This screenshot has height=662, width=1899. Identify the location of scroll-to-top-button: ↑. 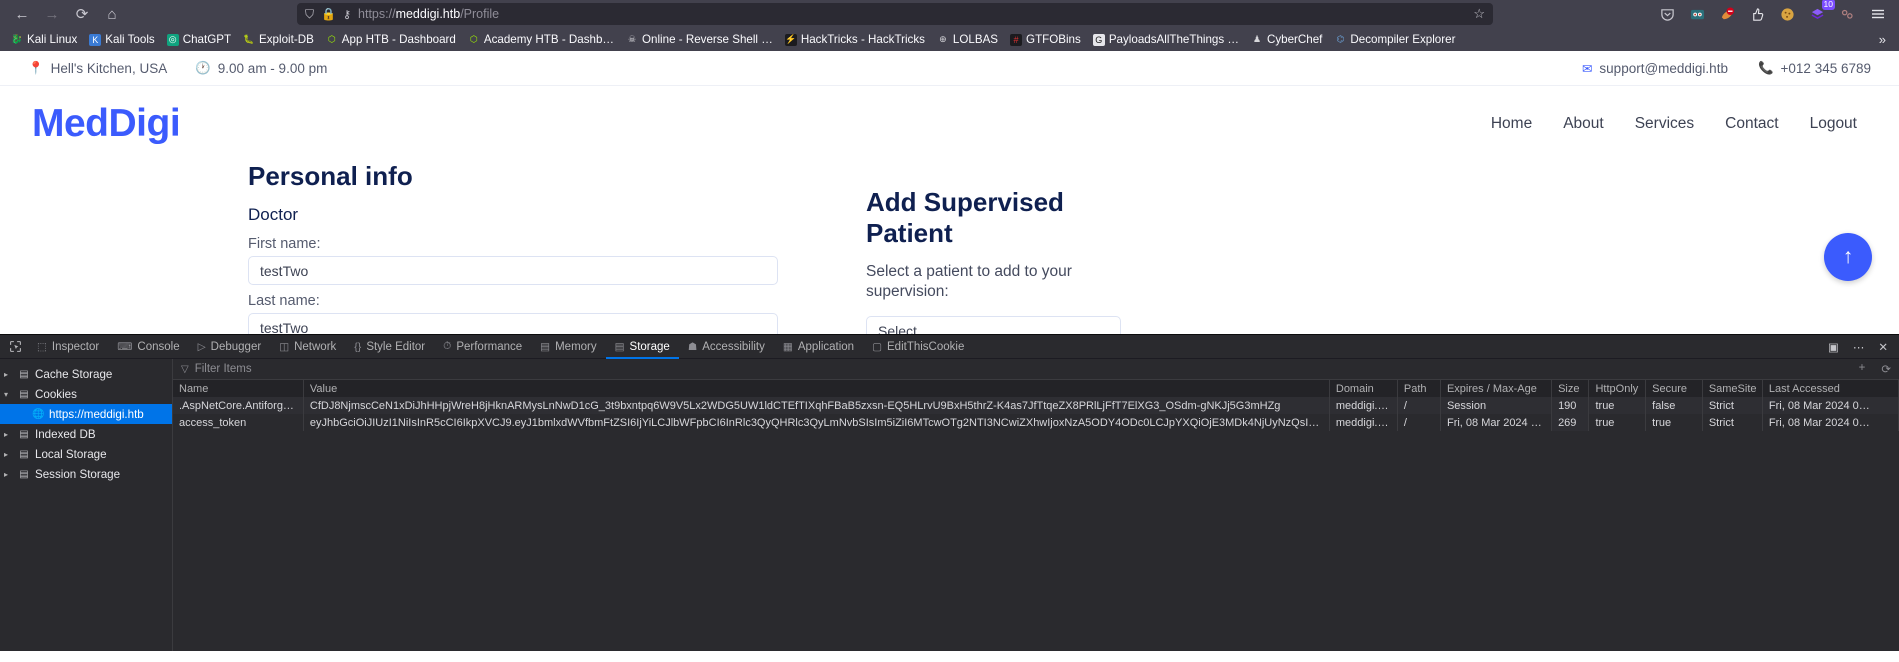
(1848, 257).